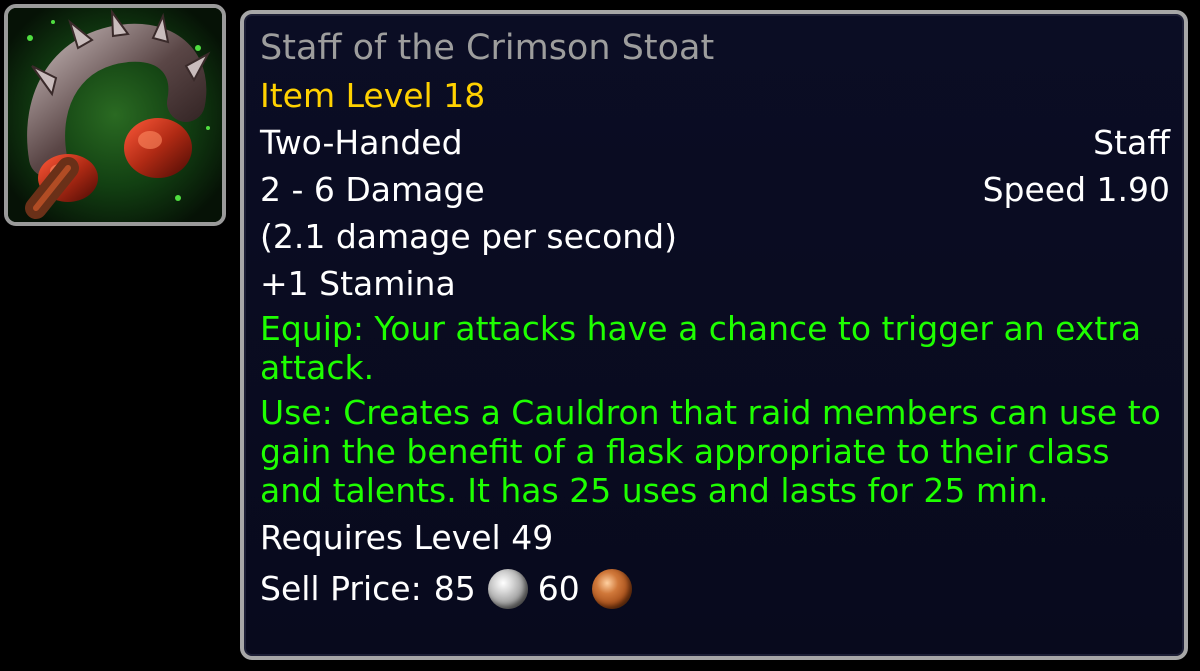  I want to click on weapon-type-label: Staff, so click(1131, 142).